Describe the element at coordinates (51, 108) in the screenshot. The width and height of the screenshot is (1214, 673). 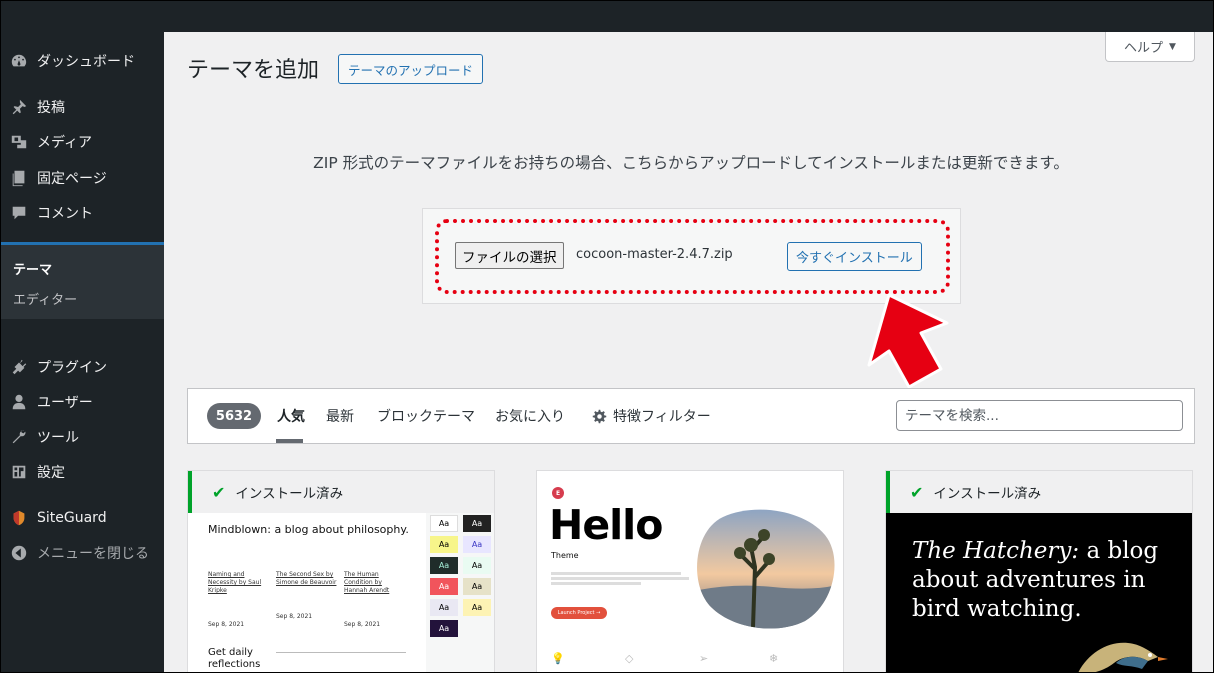
I see `sidebar-item-label: 投稿` at that location.